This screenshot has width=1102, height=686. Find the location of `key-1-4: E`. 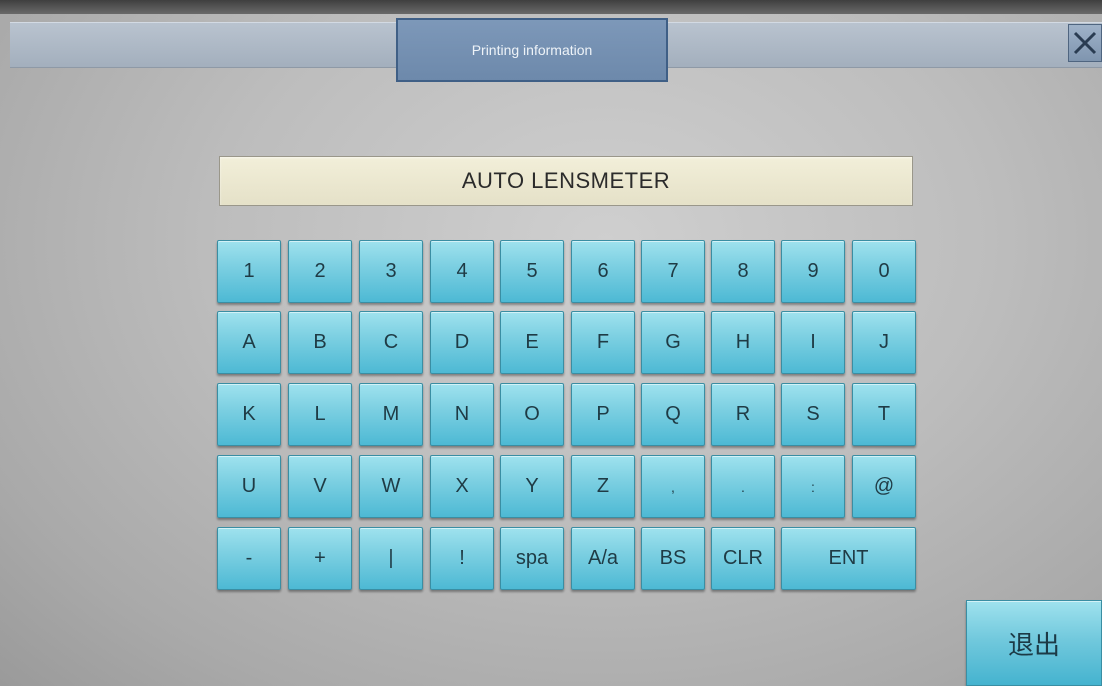

key-1-4: E is located at coordinates (532, 342).